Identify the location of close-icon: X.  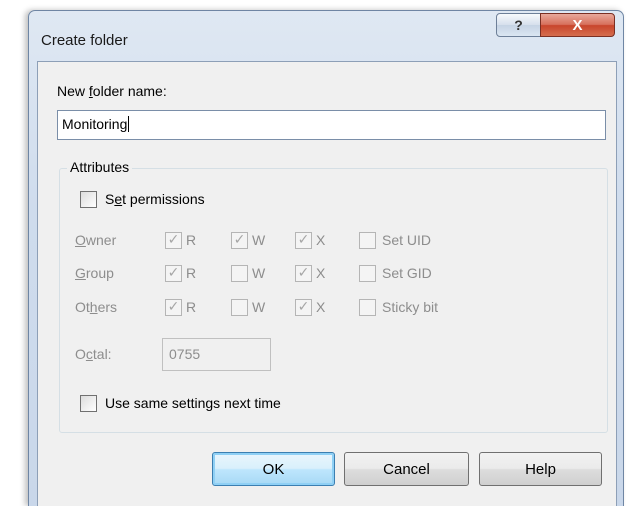
(577, 25).